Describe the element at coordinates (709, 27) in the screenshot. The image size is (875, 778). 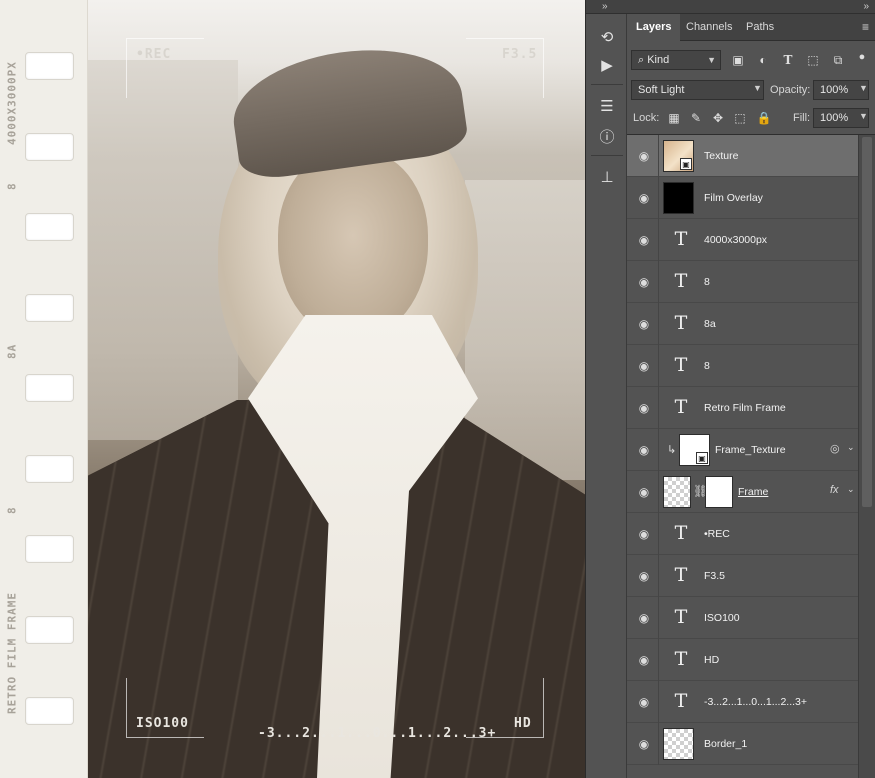
I see `tab-channels: Channels` at that location.